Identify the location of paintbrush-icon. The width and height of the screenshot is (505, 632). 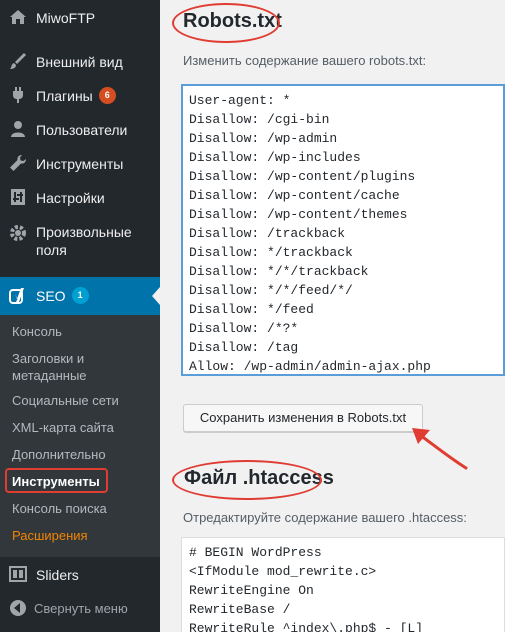
(18, 61).